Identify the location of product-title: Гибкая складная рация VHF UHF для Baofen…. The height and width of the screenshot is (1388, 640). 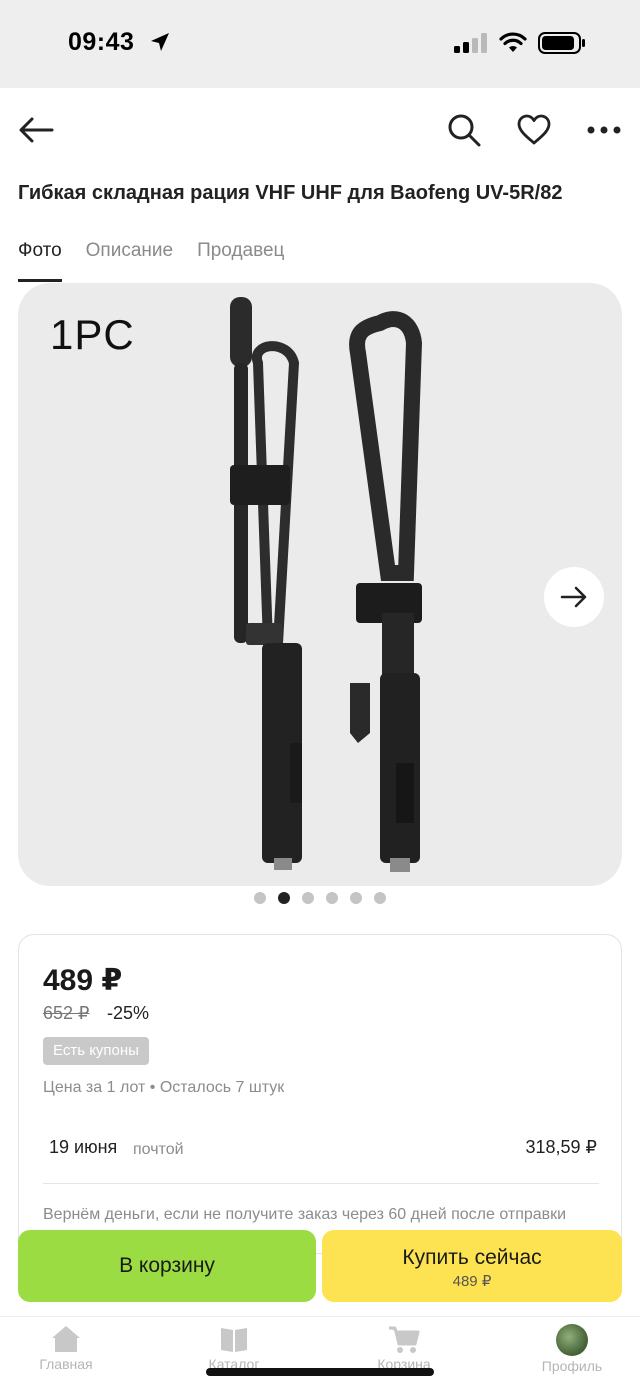
(290, 193).